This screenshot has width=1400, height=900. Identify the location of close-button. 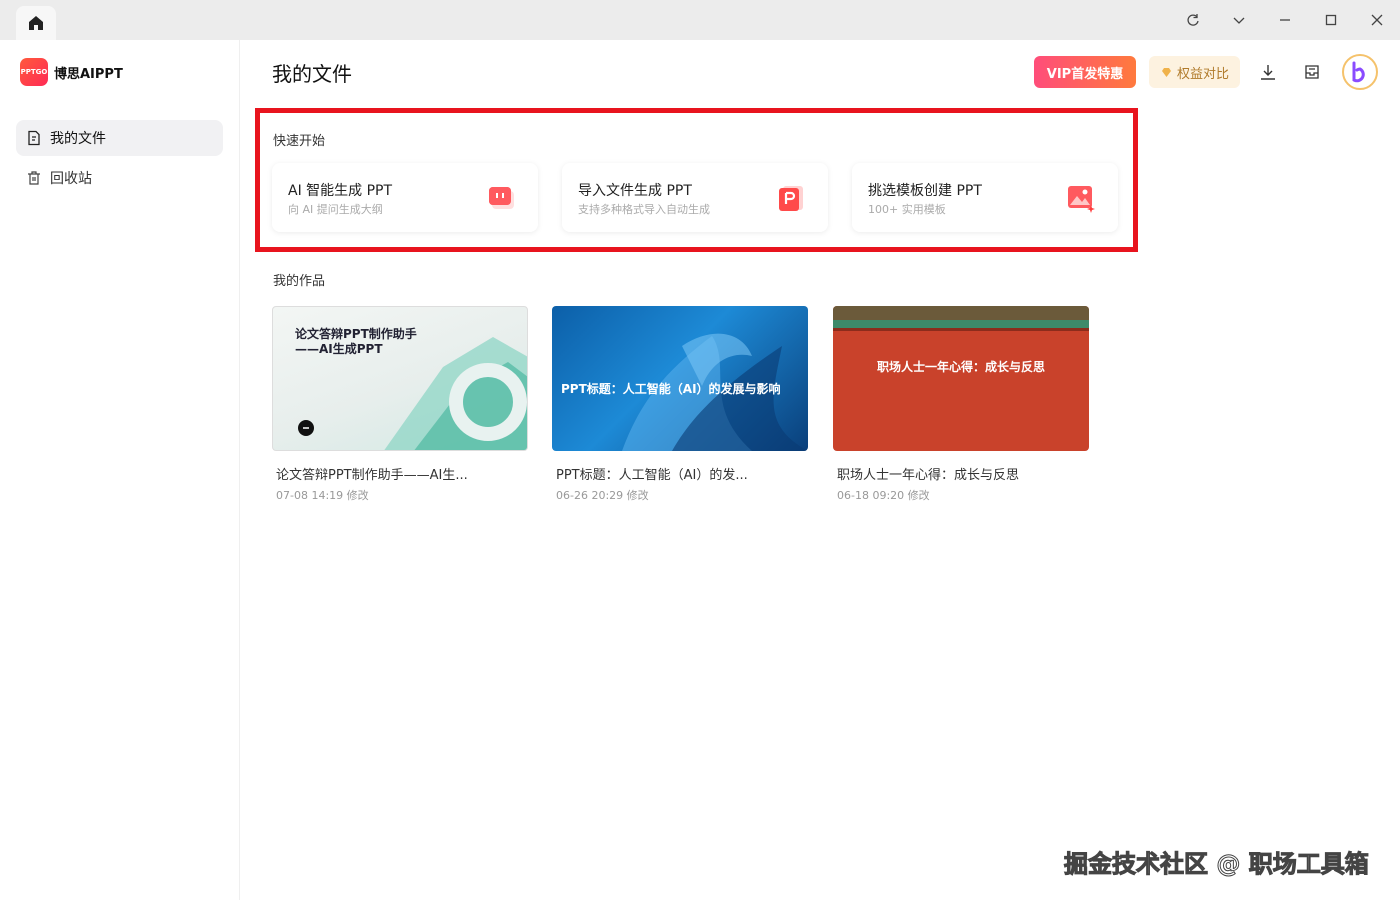
(1377, 20).